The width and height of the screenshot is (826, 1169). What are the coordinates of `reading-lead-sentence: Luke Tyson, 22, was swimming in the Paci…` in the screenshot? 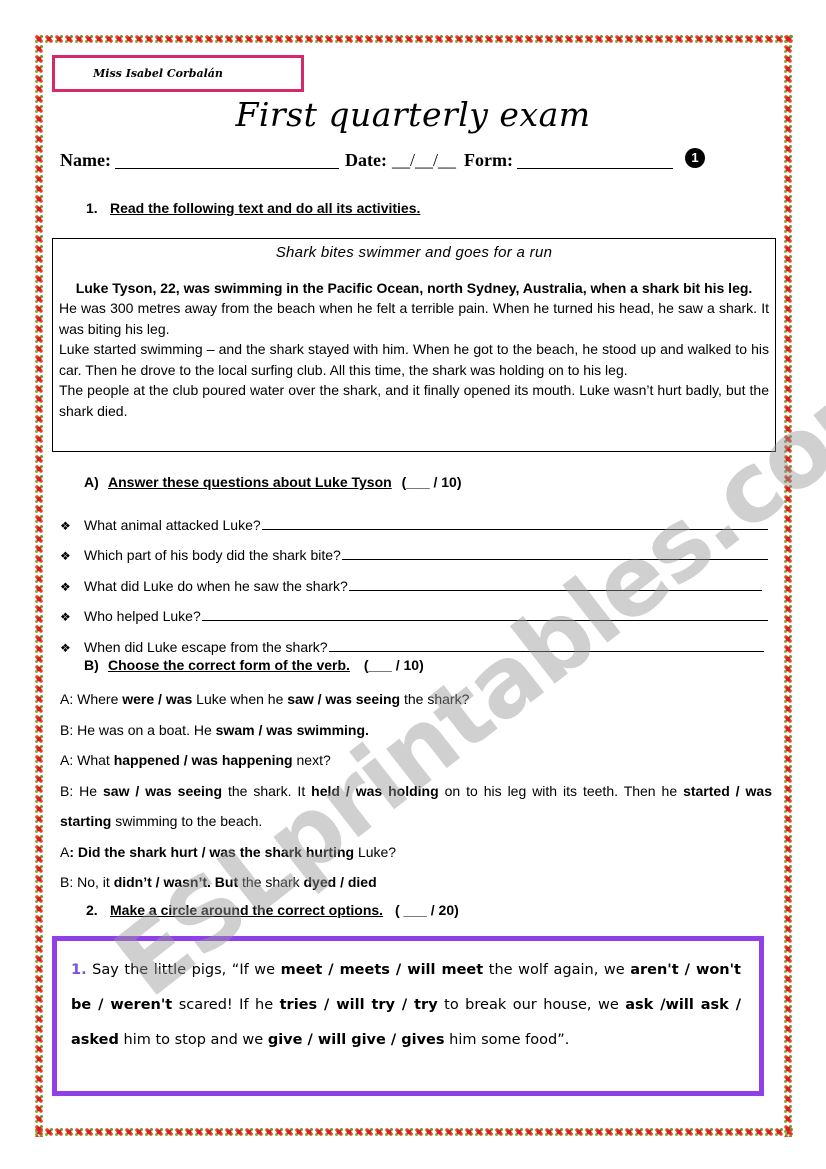 It's located at (414, 287).